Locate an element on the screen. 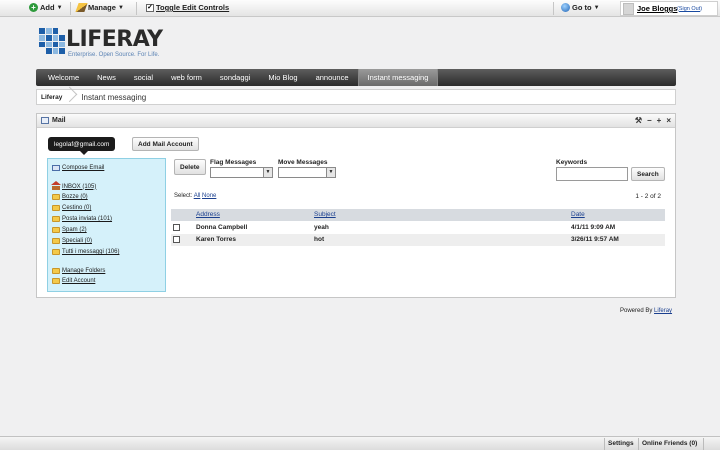 The height and width of the screenshot is (450, 720). home-icon is located at coordinates (56, 185).